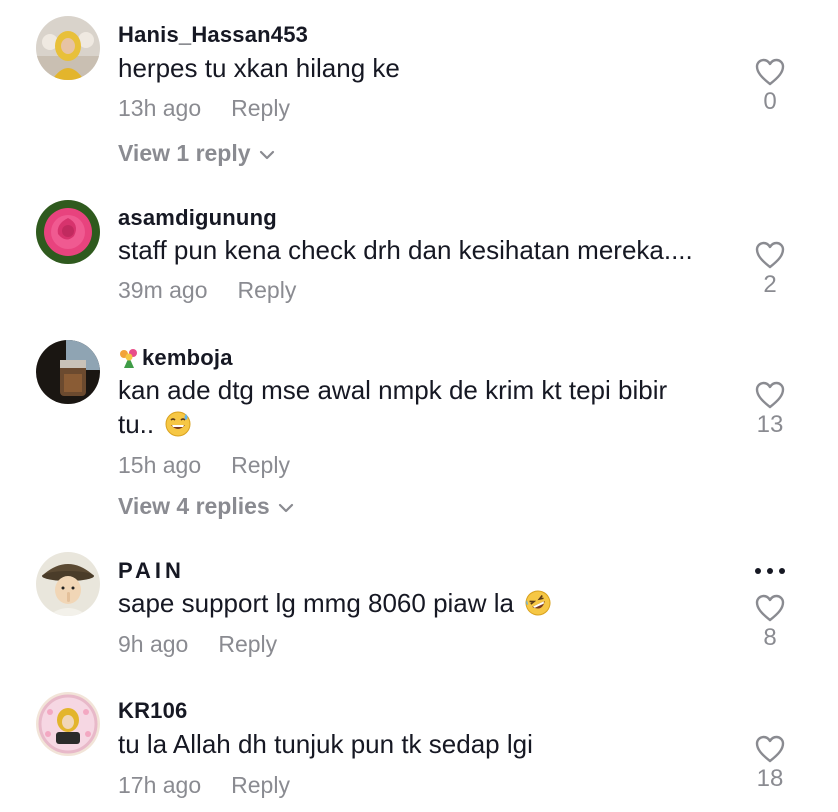 Image resolution: width=838 pixels, height=812 pixels. I want to click on comment-time: 39m ago, so click(163, 290).